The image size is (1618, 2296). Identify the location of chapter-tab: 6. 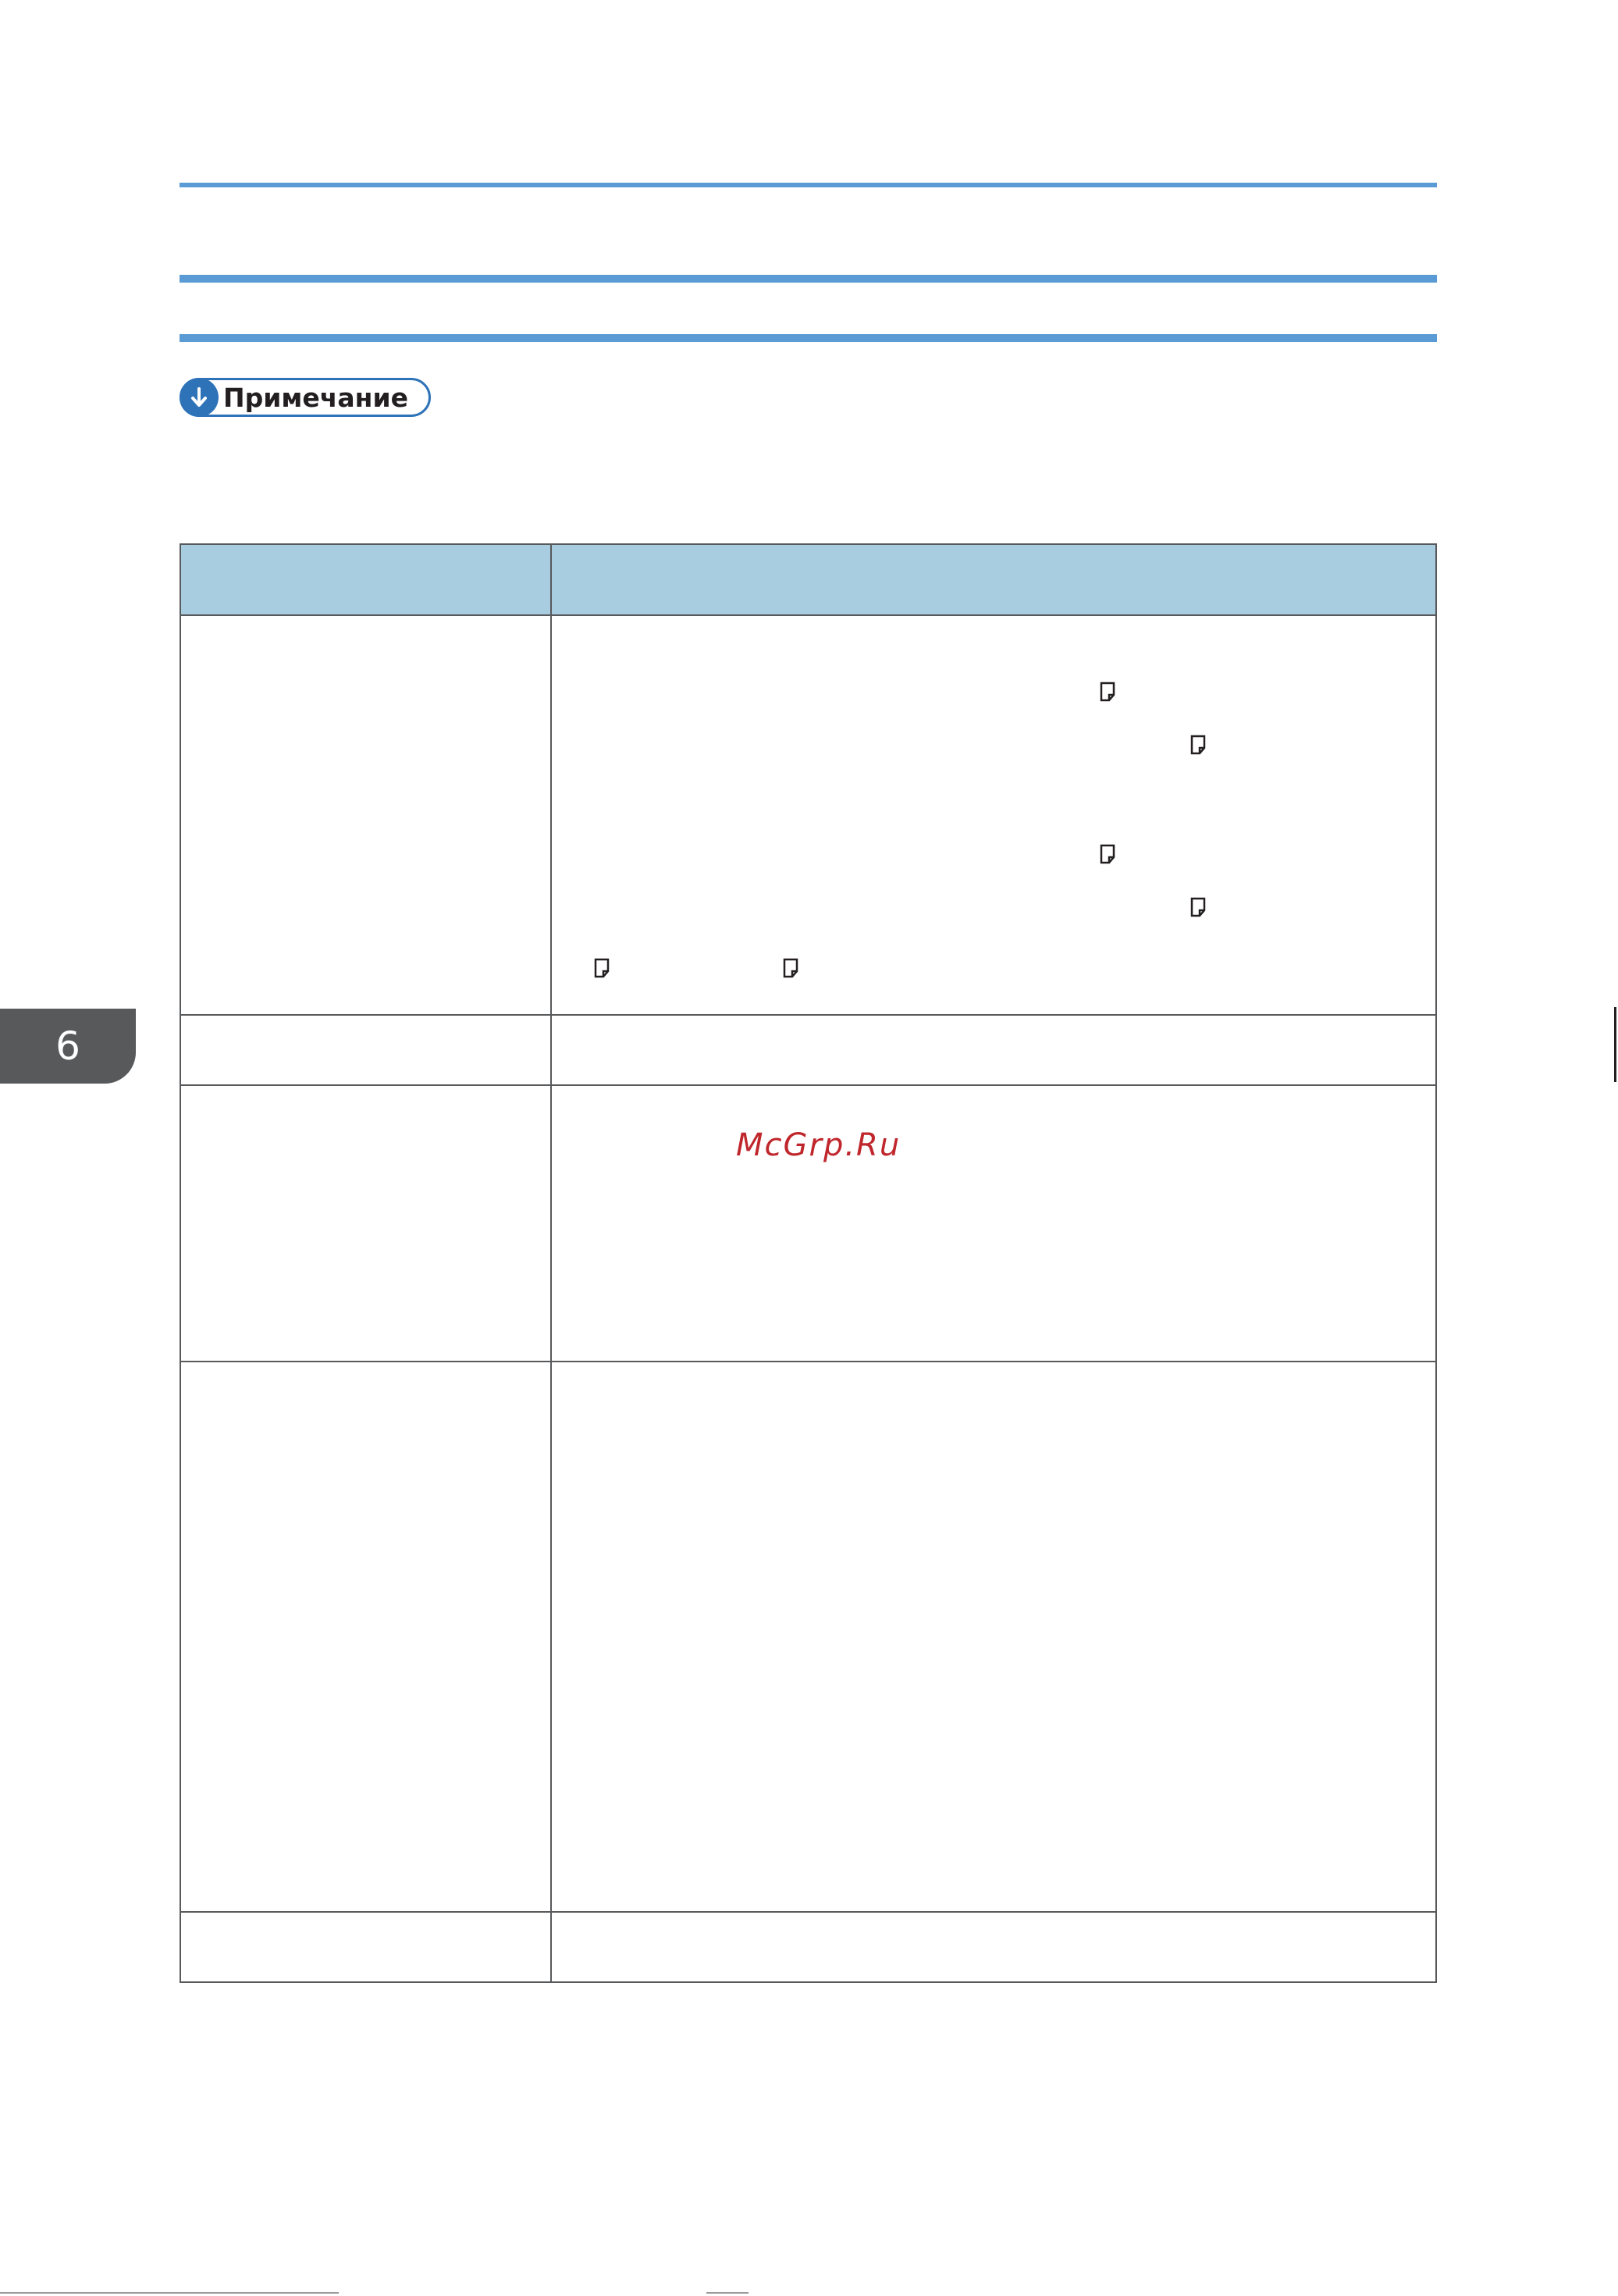
(68, 1046).